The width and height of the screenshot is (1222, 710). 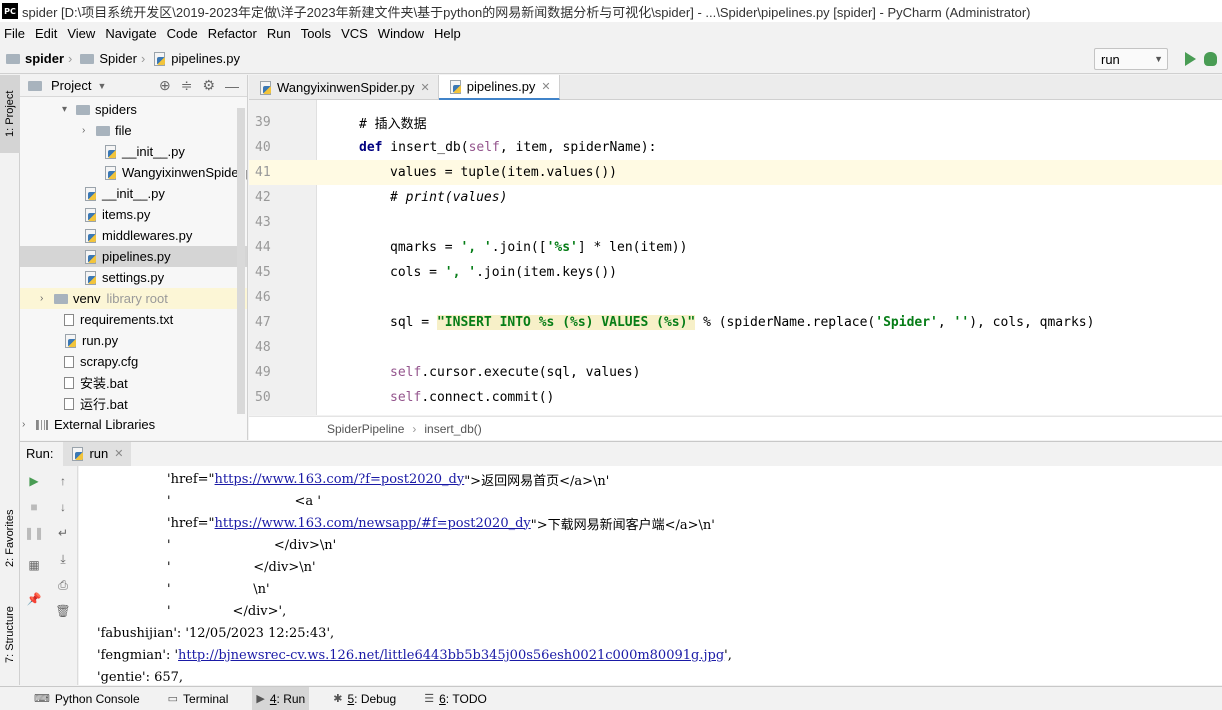 What do you see at coordinates (401, 33) in the screenshot?
I see `menu-window: Window` at bounding box center [401, 33].